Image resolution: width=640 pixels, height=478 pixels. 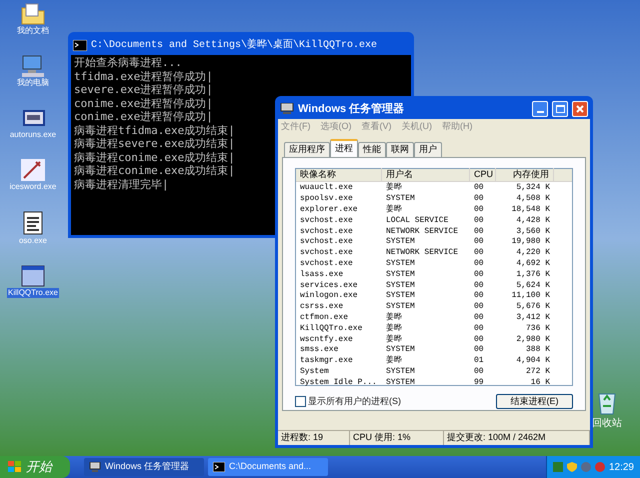 What do you see at coordinates (534, 401) in the screenshot?
I see `end-process-button: 结束进程(E)` at bounding box center [534, 401].